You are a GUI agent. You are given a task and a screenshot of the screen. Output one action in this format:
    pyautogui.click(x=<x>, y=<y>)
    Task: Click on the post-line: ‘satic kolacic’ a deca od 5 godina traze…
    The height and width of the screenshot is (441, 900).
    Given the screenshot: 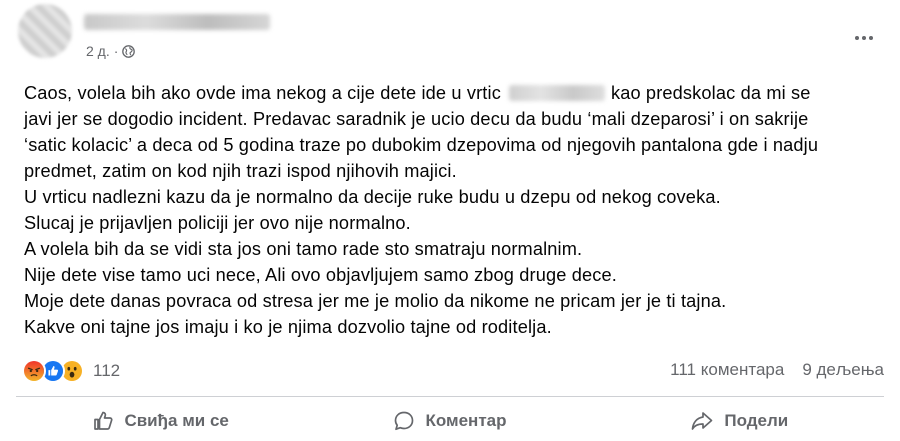 What is the action you would take?
    pyautogui.click(x=421, y=145)
    